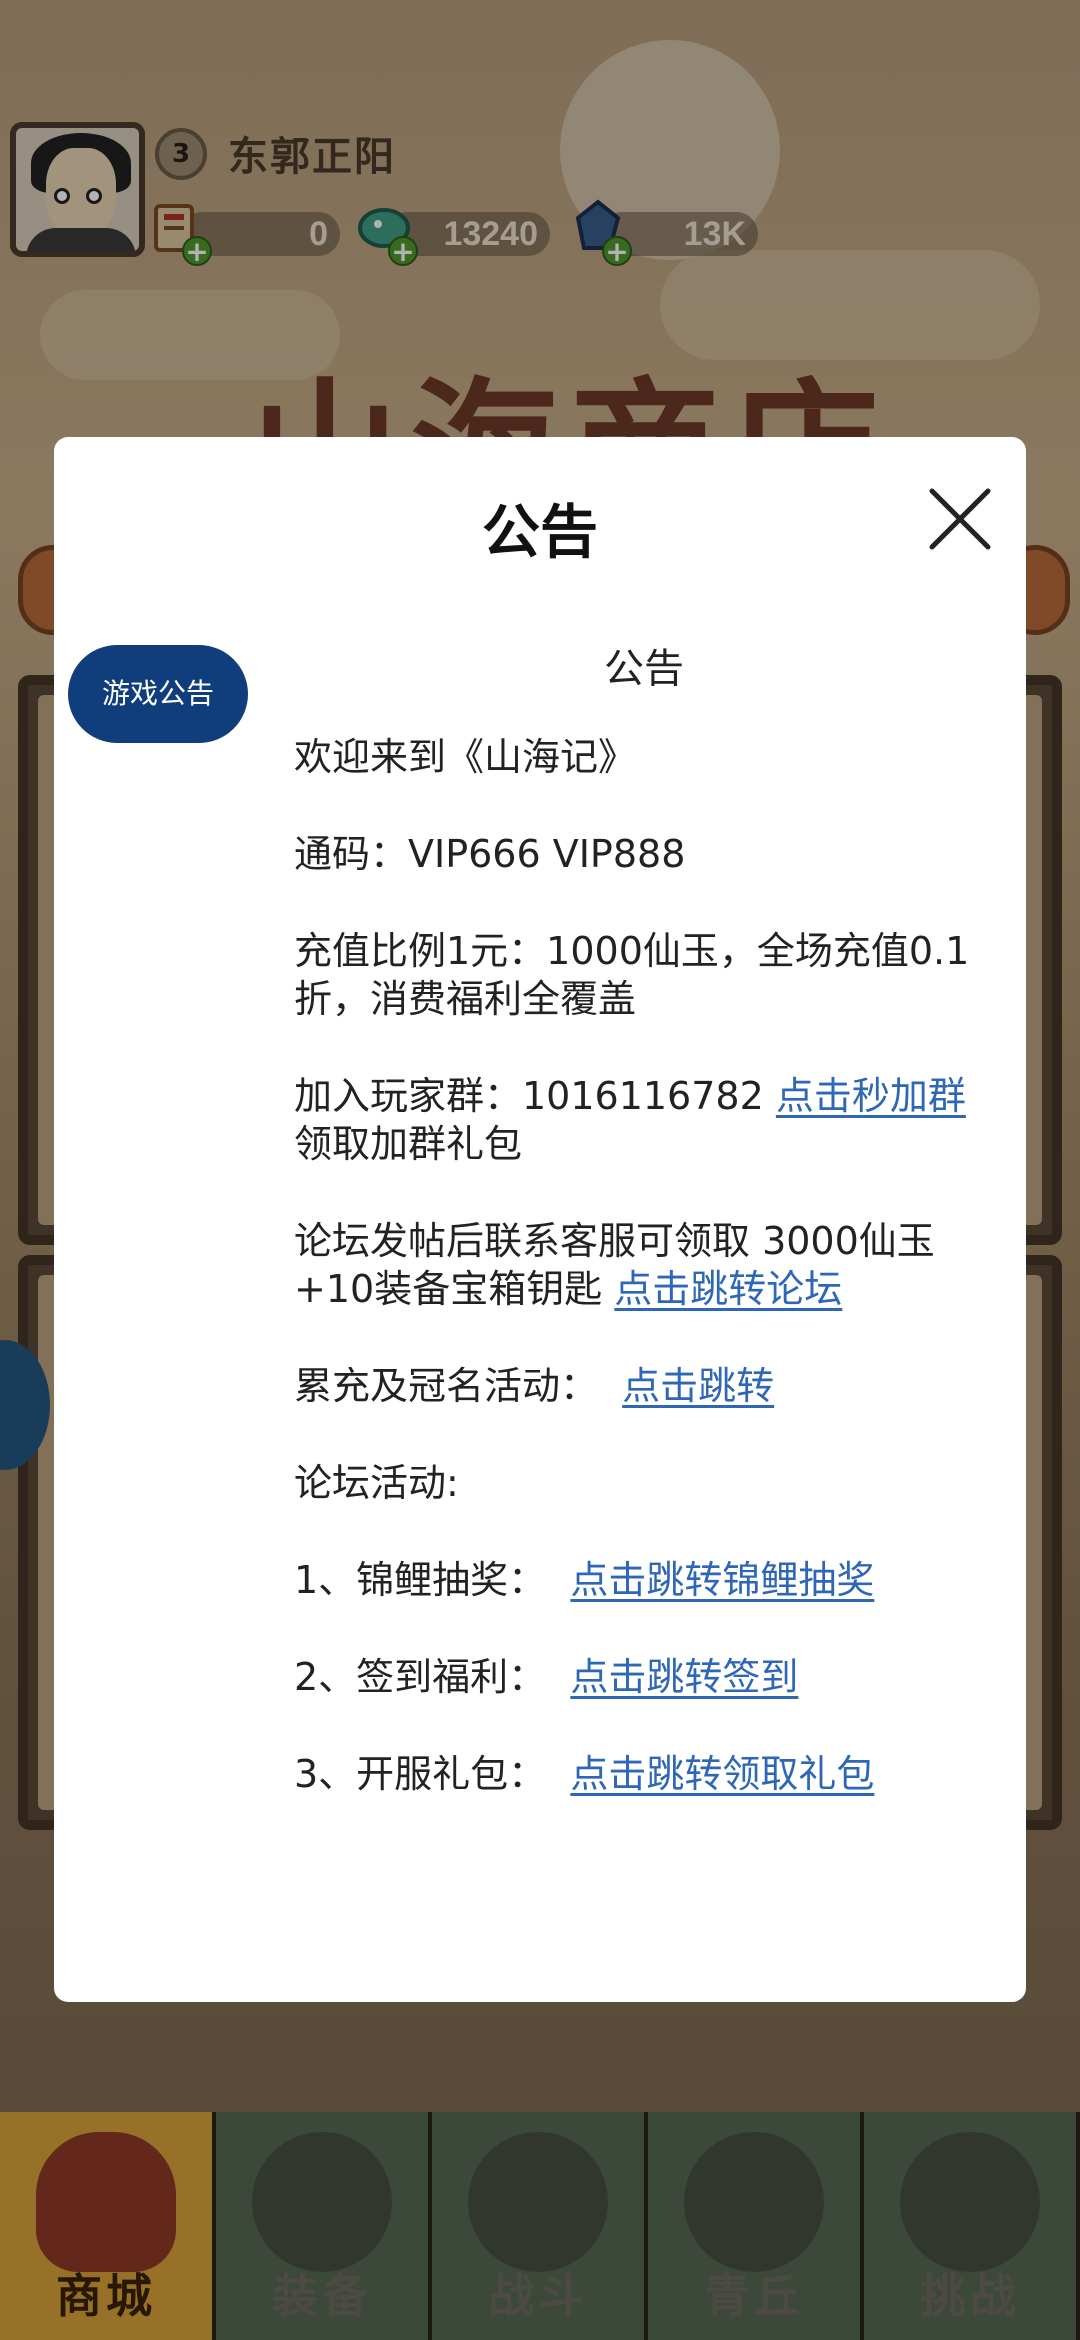 The image size is (1080, 2340). What do you see at coordinates (644, 1265) in the screenshot?
I see `forum-paragraph: 论坛发帖后联系客服可领取 3000仙玉+10装备宝箱钥匙 点击跳转论坛` at bounding box center [644, 1265].